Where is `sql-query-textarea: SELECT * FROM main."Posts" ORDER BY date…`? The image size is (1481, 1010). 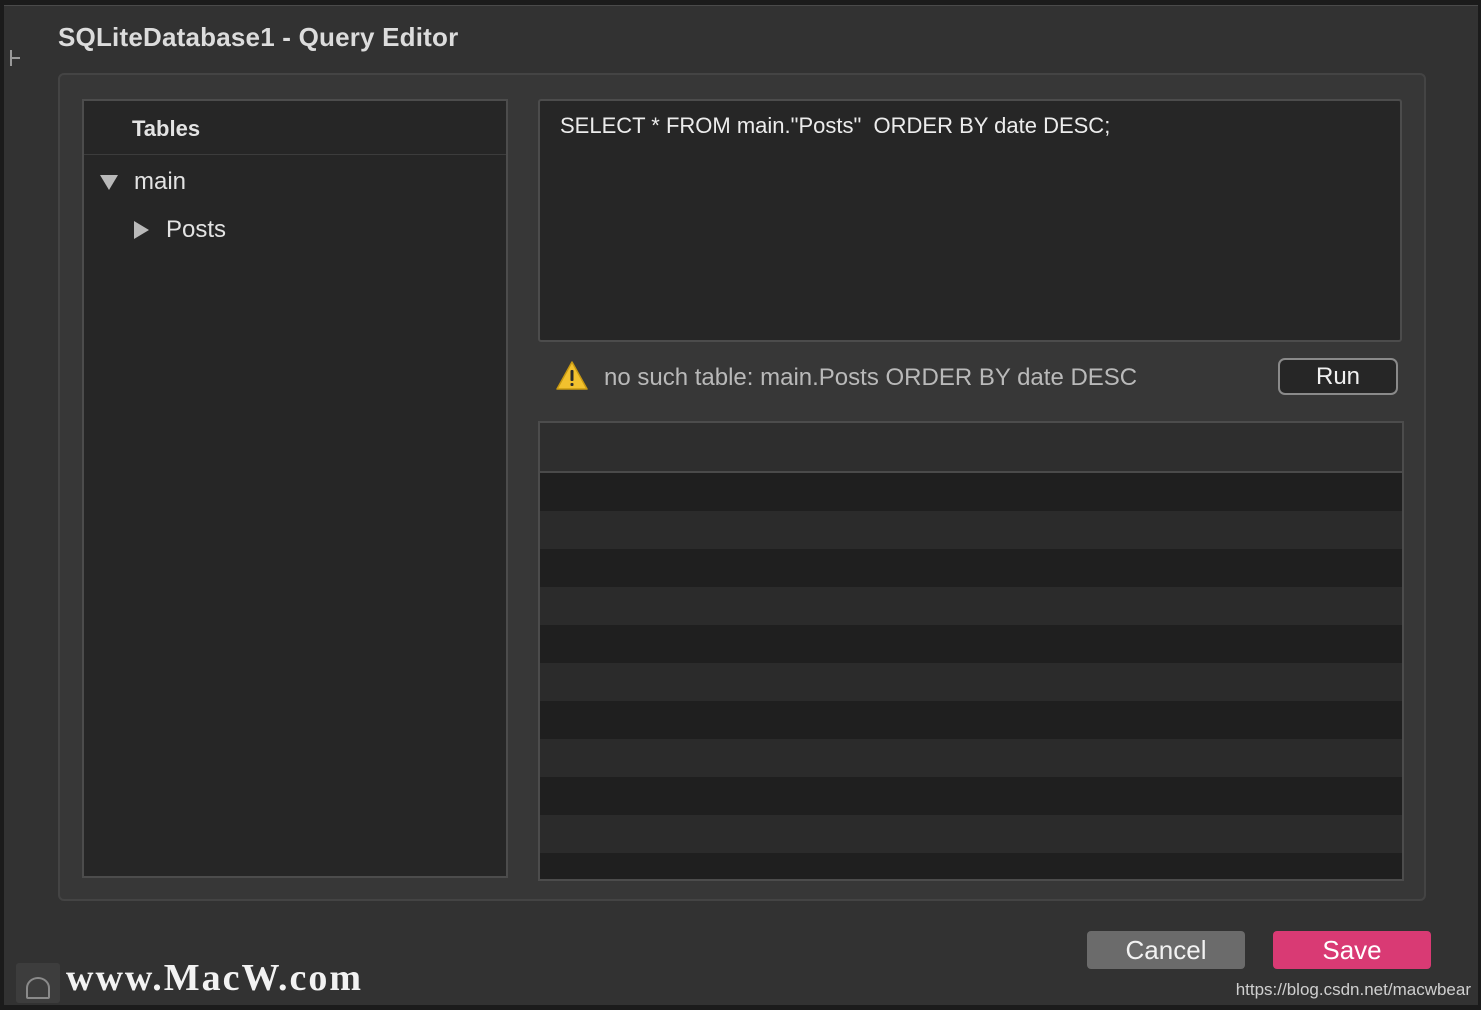
sql-query-textarea: SELECT * FROM main."Posts" ORDER BY date… is located at coordinates (970, 220).